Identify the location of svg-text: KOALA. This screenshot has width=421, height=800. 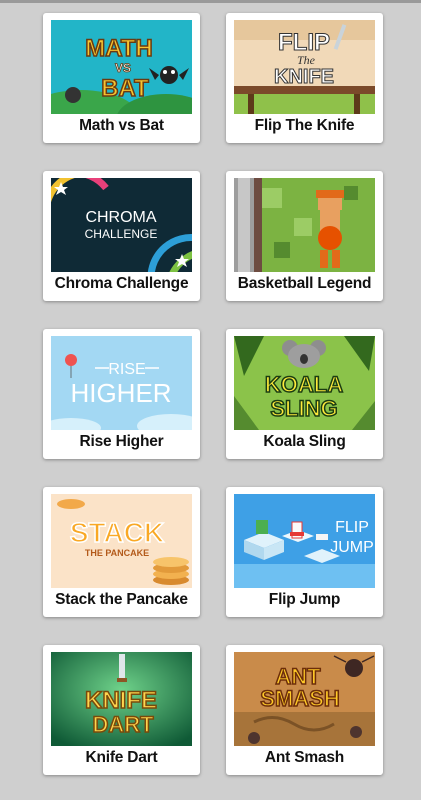
(304, 384).